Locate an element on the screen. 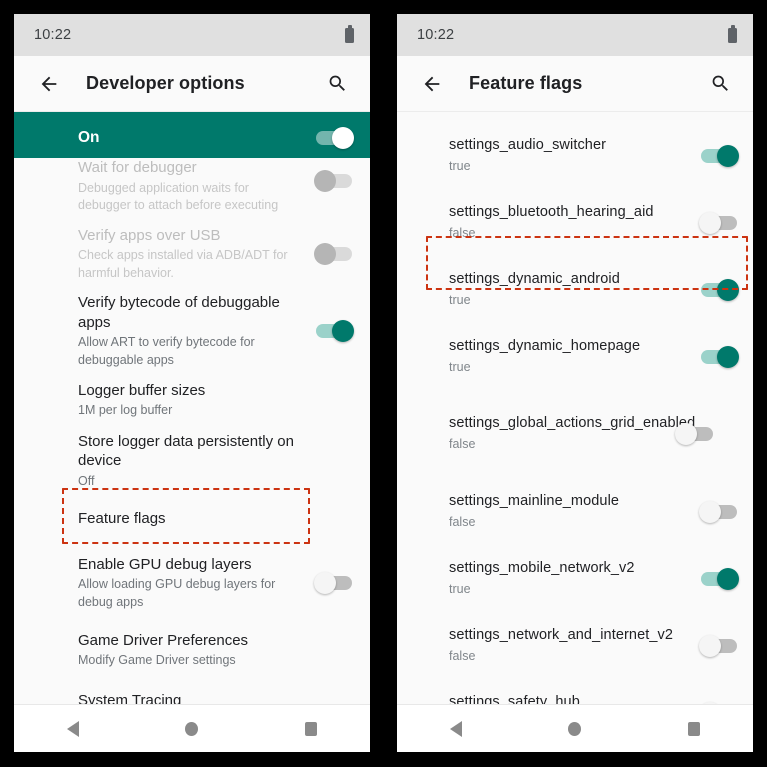  list-item-title: Game Driver Preferences is located at coordinates (163, 640).